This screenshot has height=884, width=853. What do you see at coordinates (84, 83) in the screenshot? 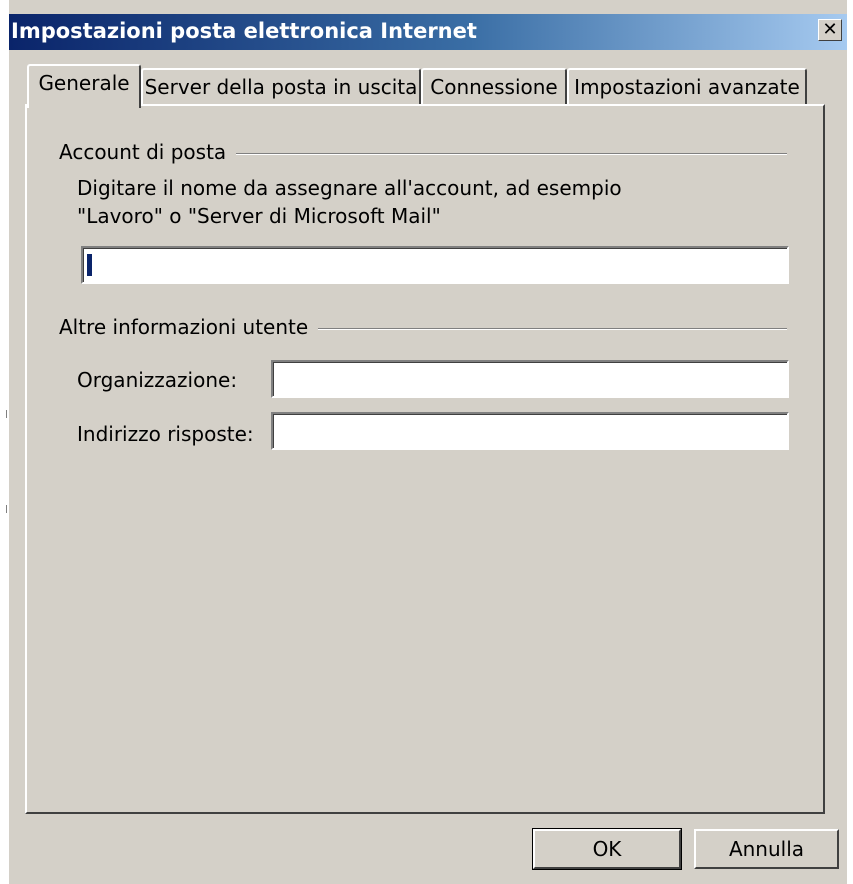
I see `tab-generale-label: Generale` at bounding box center [84, 83].